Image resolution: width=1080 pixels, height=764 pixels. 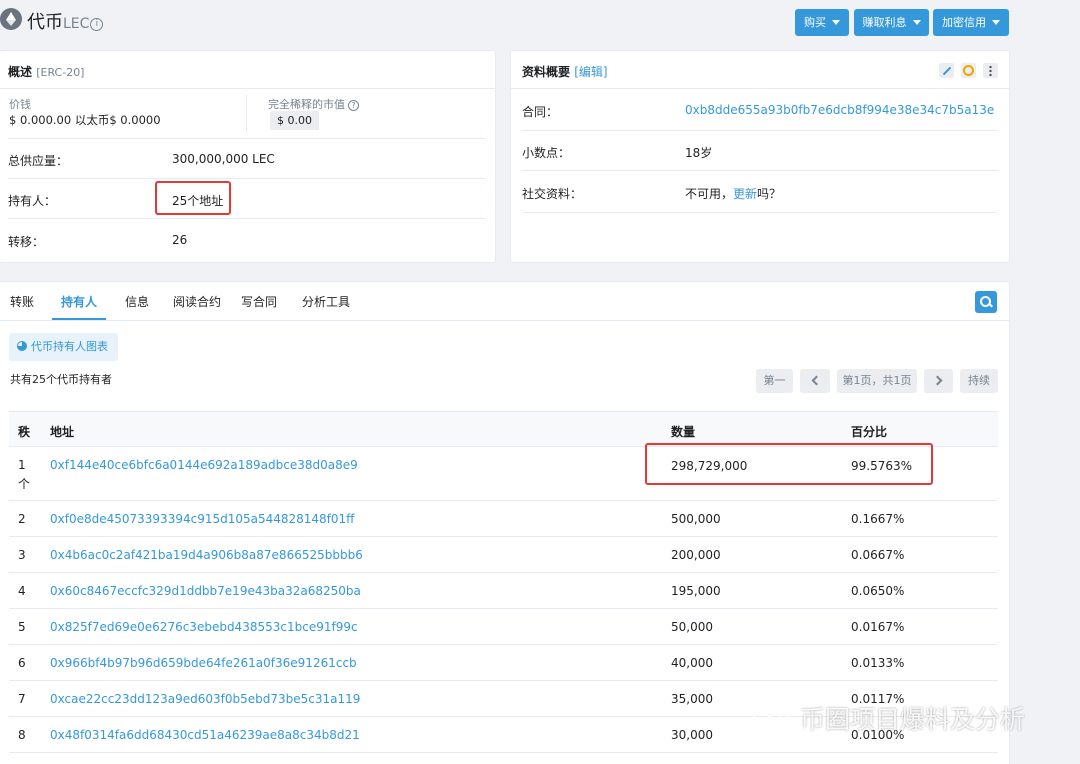 What do you see at coordinates (60, 72) in the screenshot?
I see `token-standard: [ERC-20]` at bounding box center [60, 72].